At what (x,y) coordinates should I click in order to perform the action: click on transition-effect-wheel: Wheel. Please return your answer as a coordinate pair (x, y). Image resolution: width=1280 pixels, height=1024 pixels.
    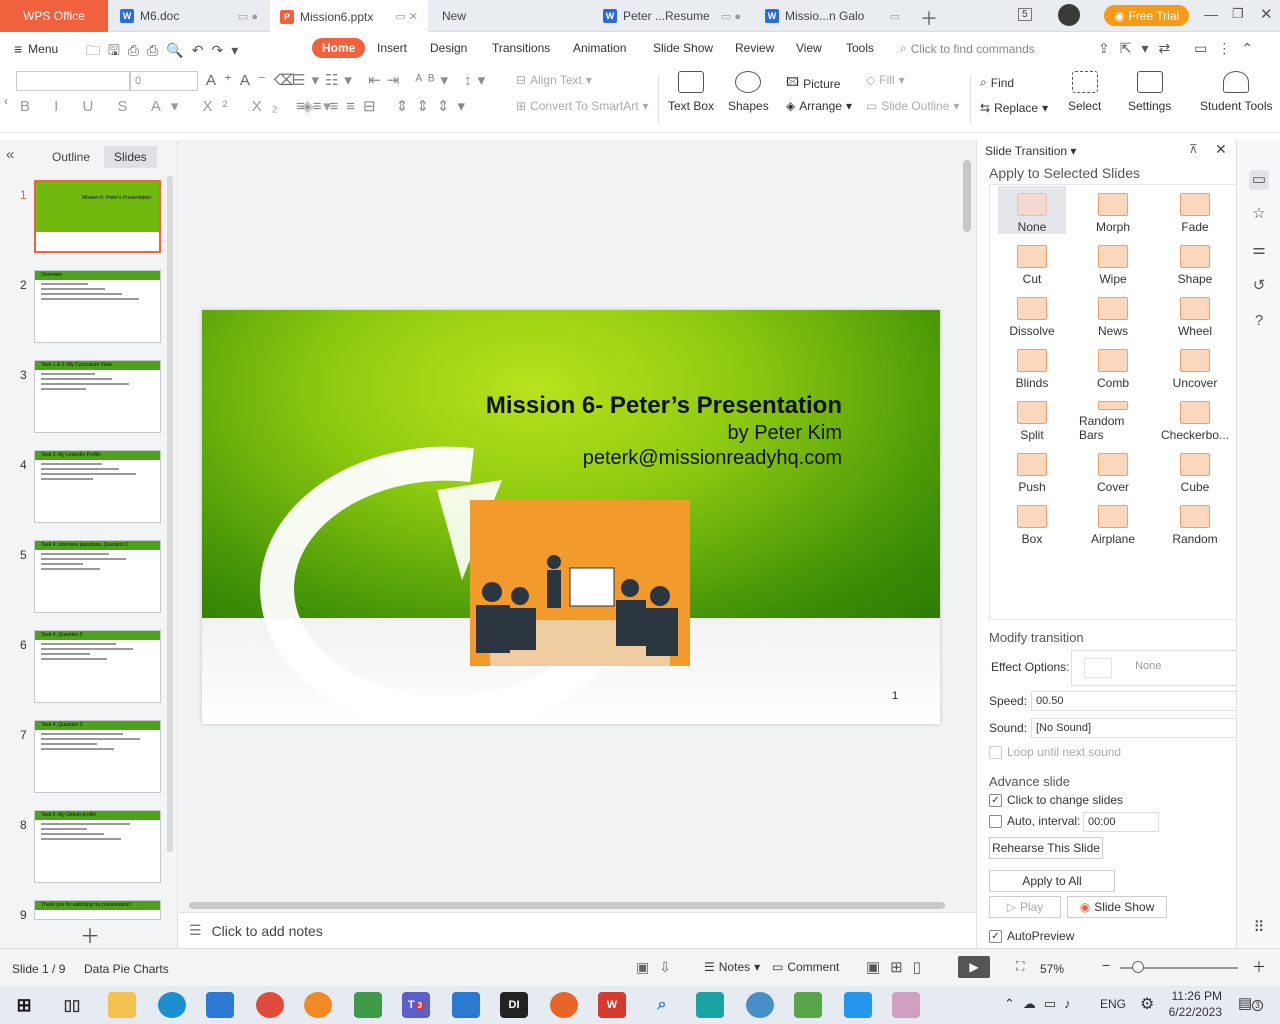
    Looking at the image, I should click on (1195, 314).